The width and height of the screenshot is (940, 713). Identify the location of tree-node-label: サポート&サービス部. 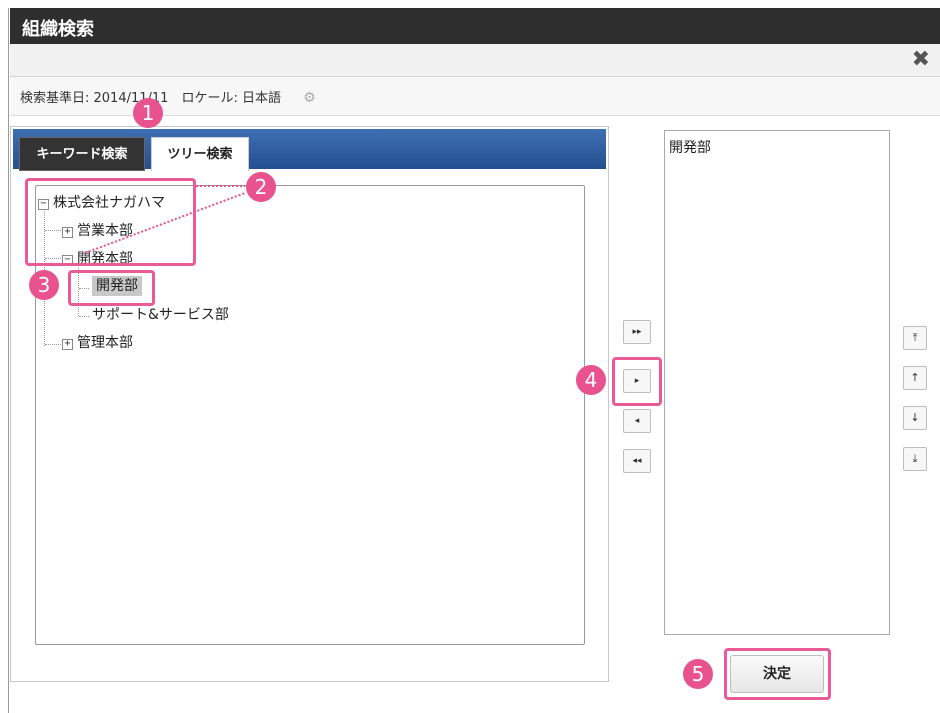
(160, 315).